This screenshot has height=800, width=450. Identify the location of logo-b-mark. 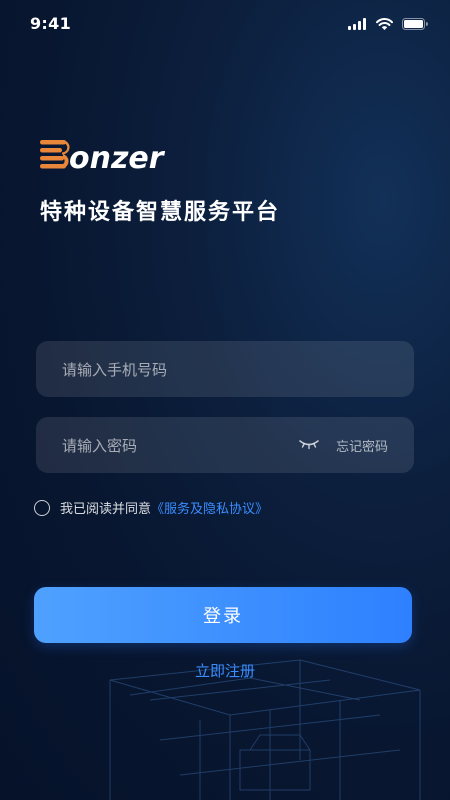
(55, 154).